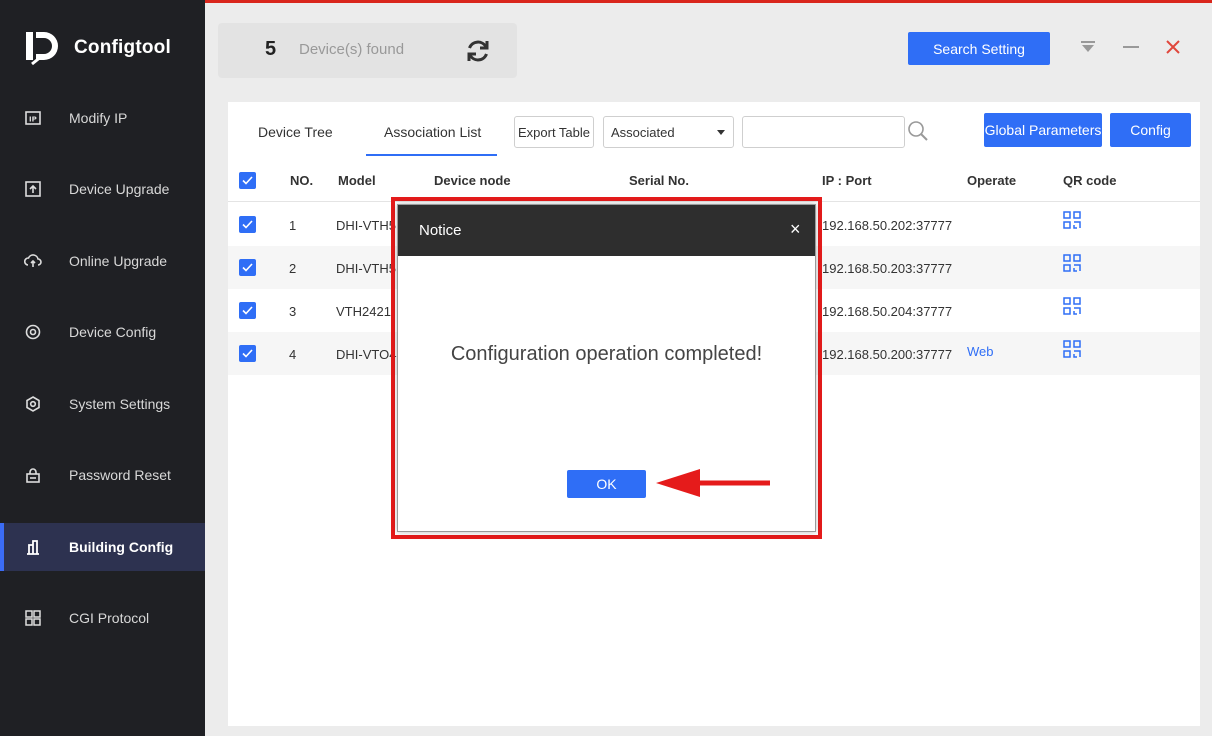 The height and width of the screenshot is (736, 1212). I want to click on tab-association-list: Association List, so click(432, 132).